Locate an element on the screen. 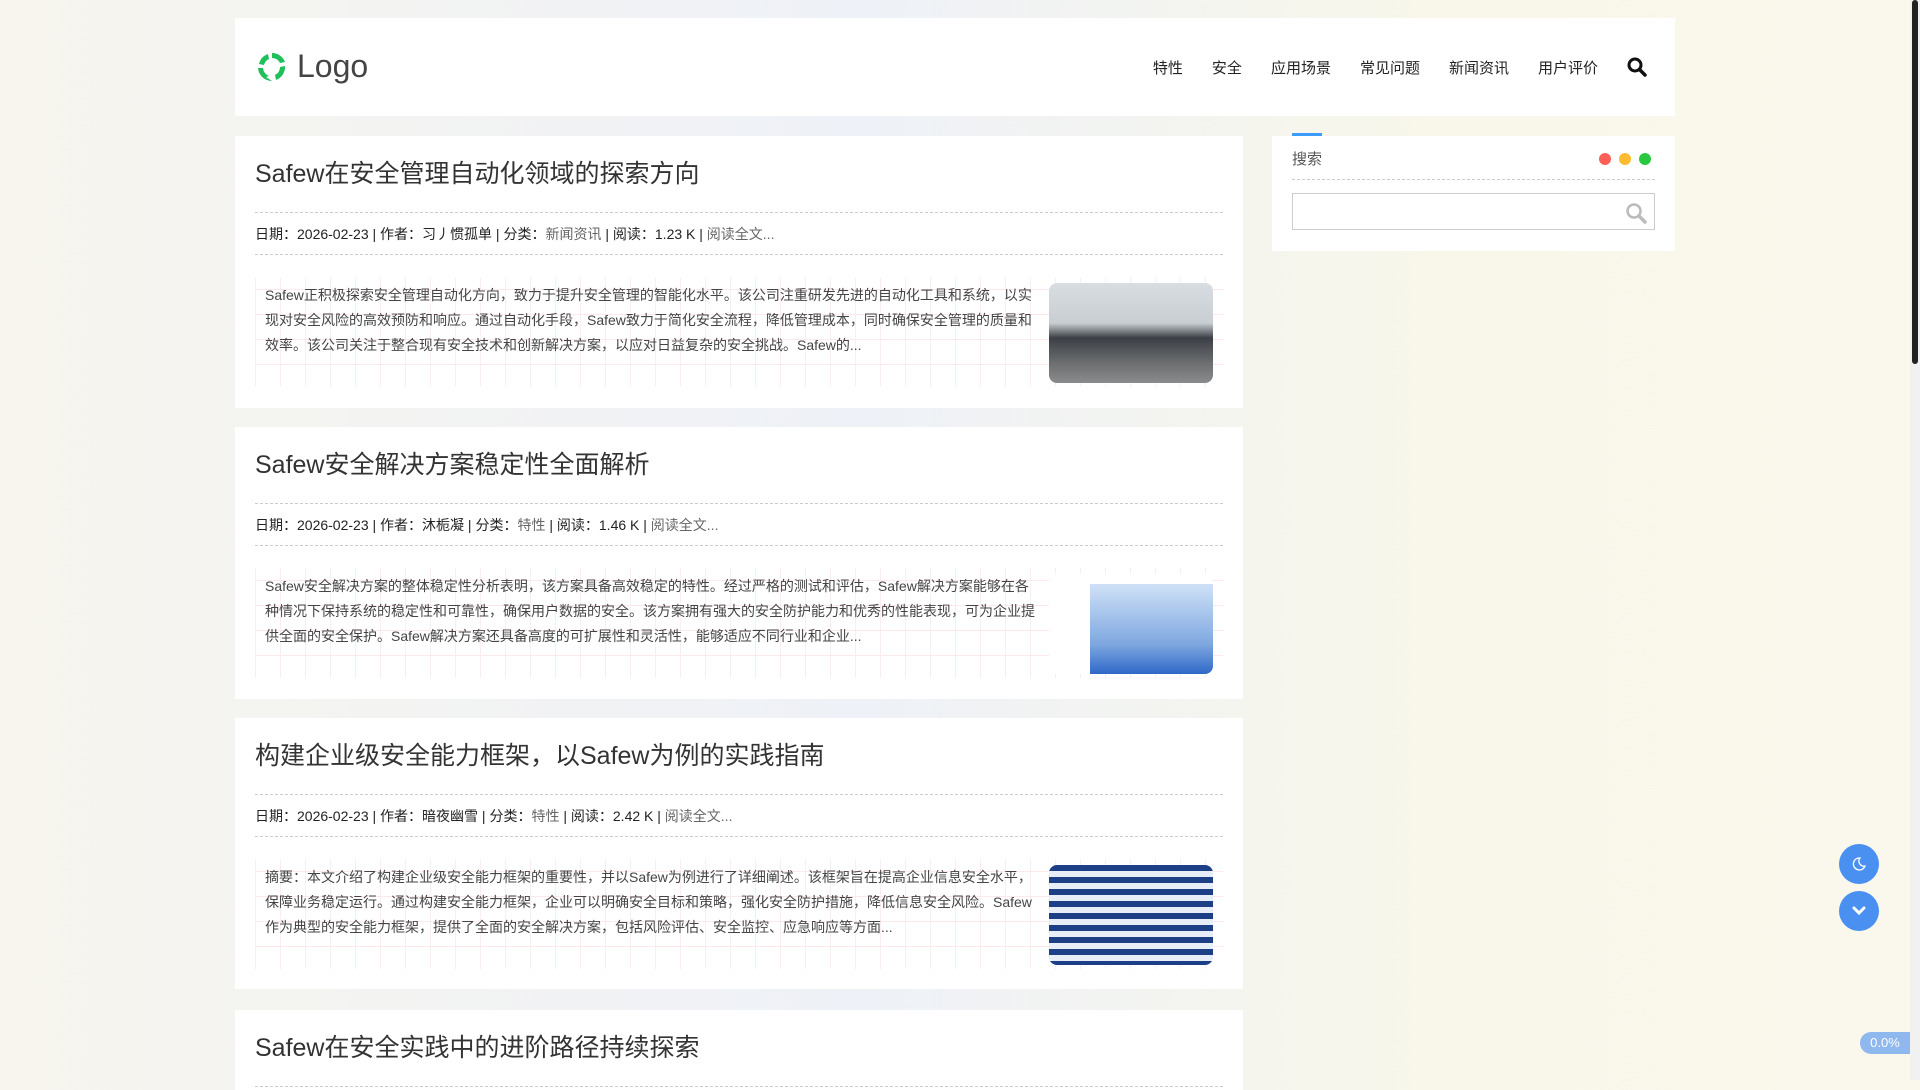 This screenshot has width=1920, height=1090. nav-faq: 常见问题 is located at coordinates (1390, 67).